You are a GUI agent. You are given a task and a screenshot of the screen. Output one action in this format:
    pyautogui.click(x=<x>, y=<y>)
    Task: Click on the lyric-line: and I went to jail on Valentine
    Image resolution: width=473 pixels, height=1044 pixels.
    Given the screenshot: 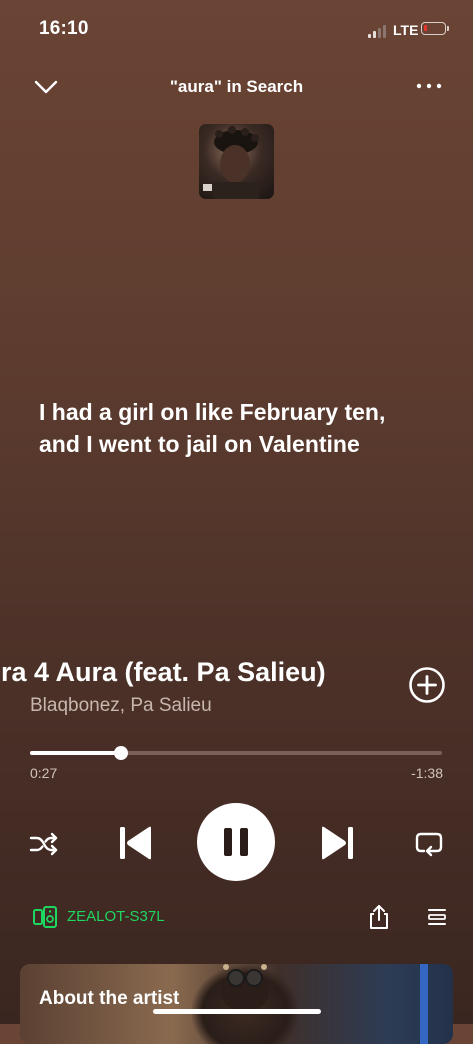 What is the action you would take?
    pyautogui.click(x=199, y=444)
    